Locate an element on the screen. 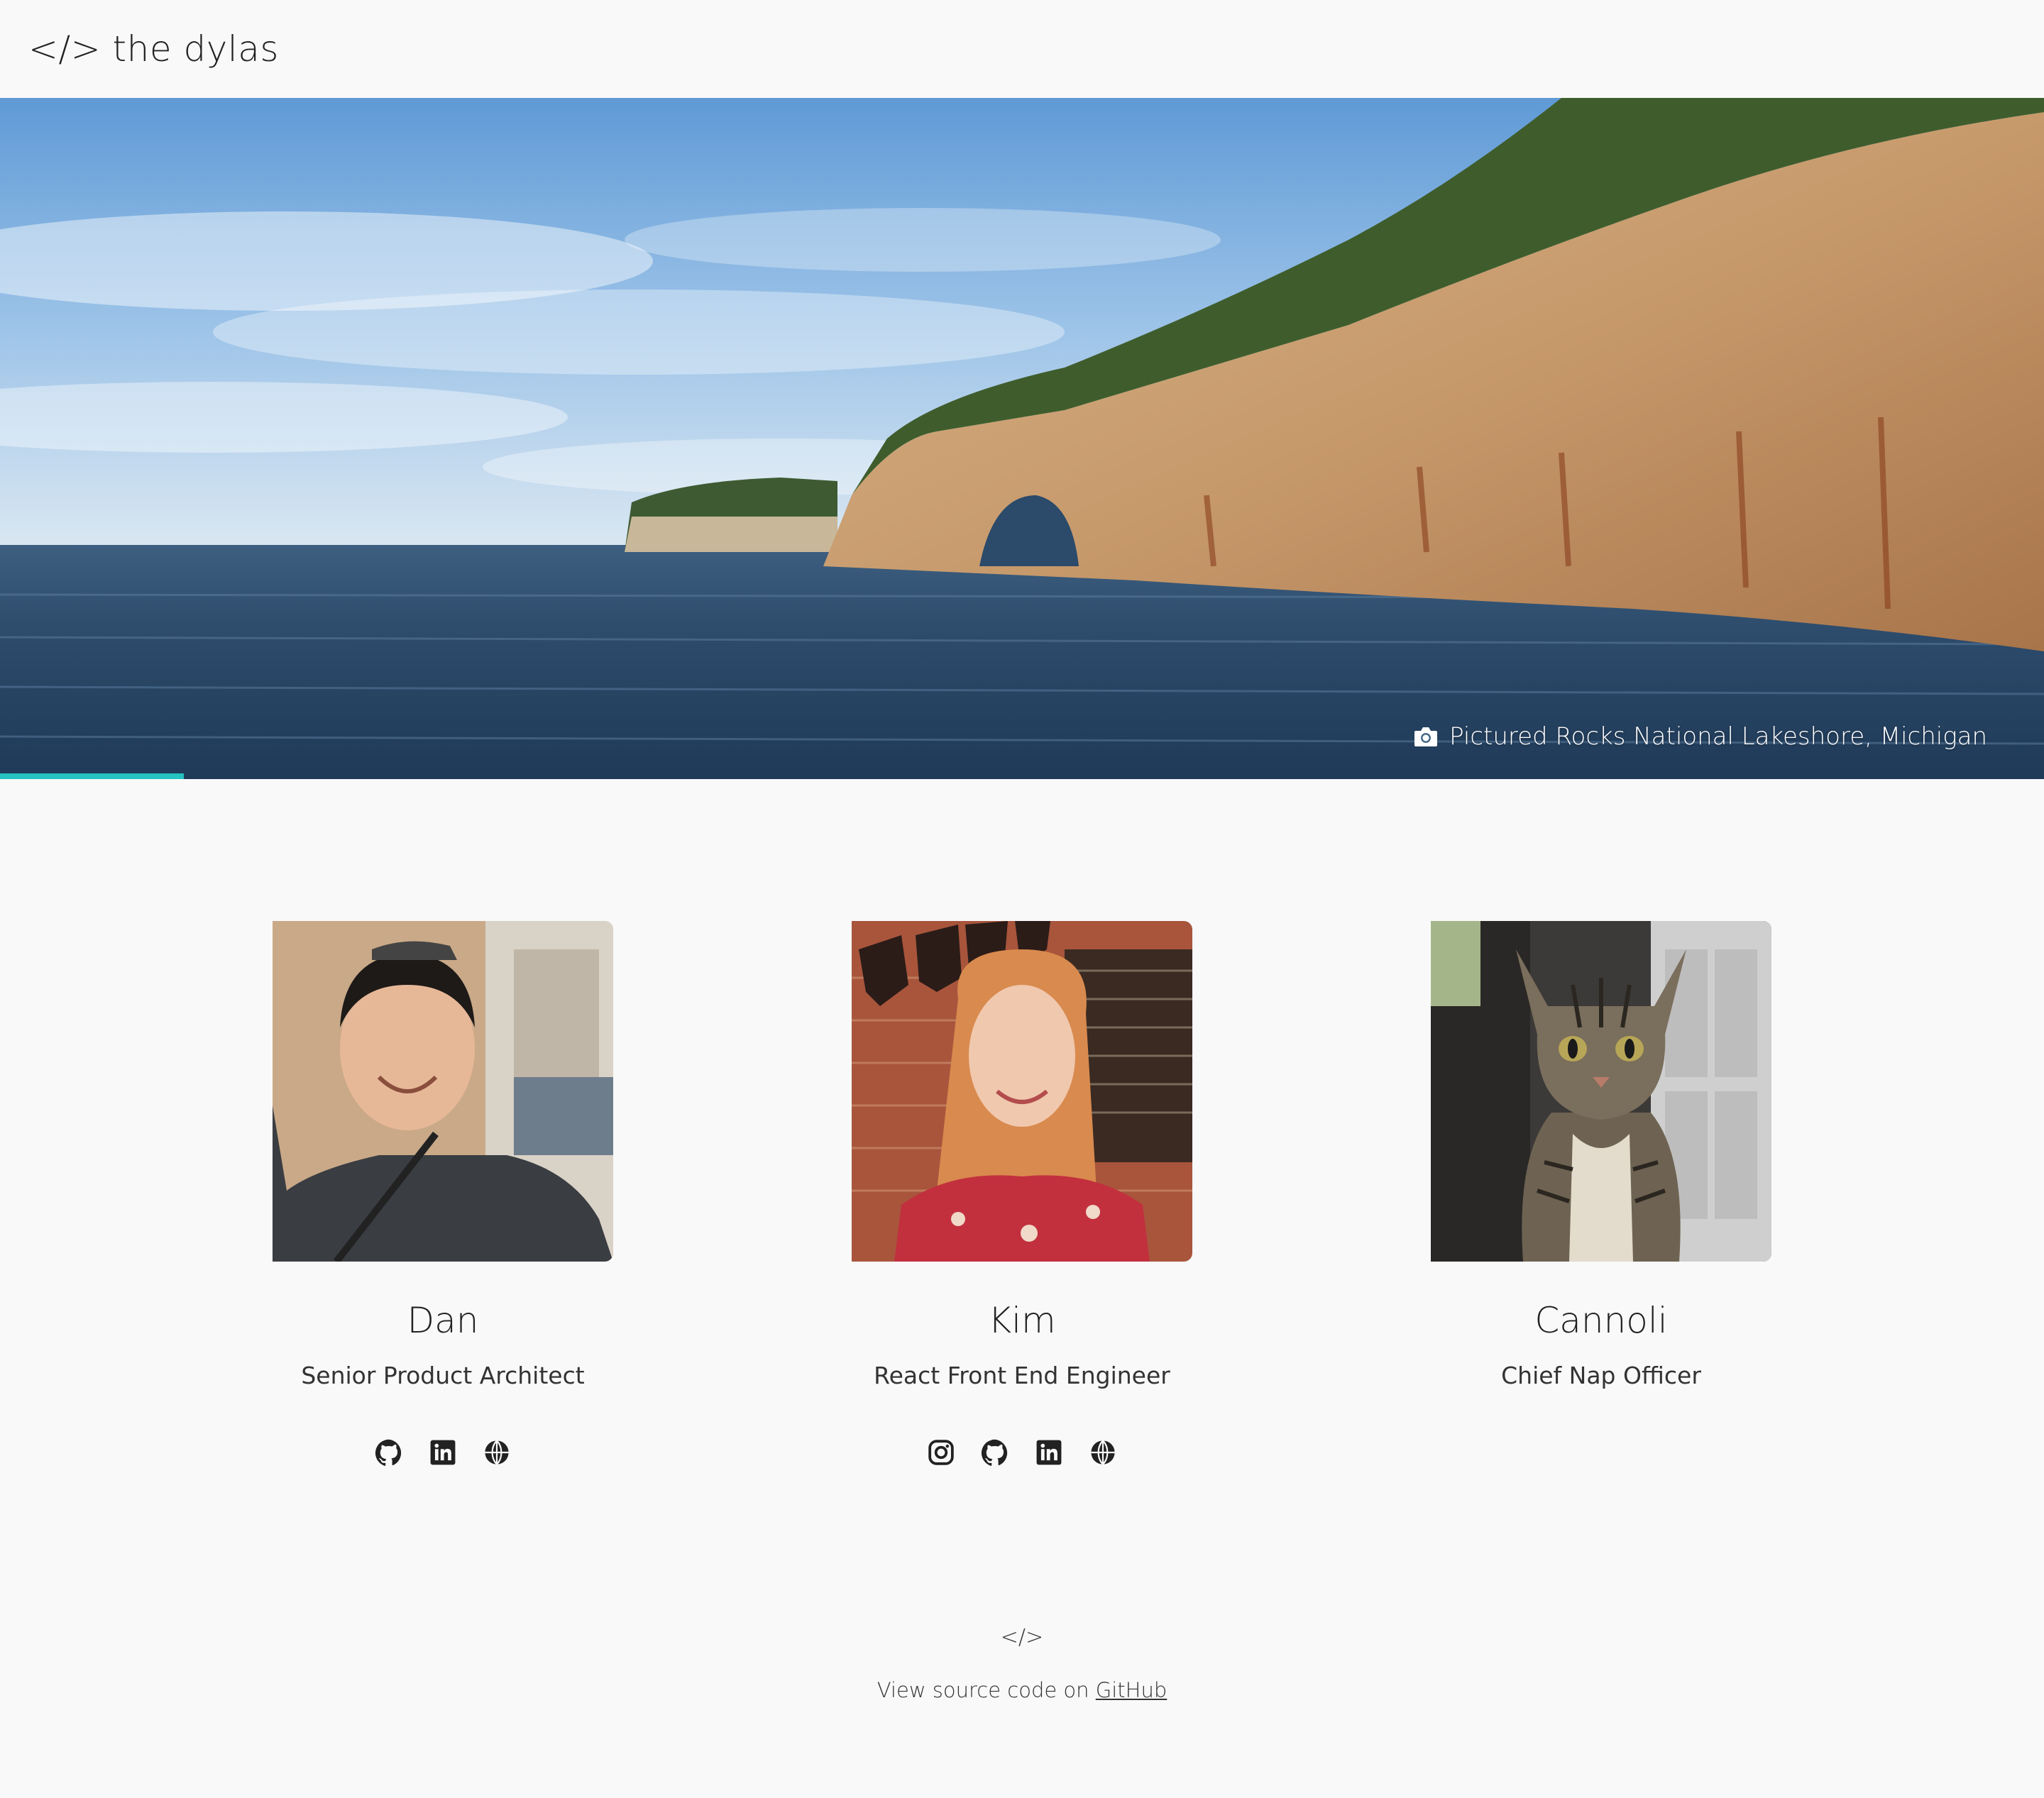 This screenshot has width=2044, height=1798. instagram-icon is located at coordinates (941, 1452).